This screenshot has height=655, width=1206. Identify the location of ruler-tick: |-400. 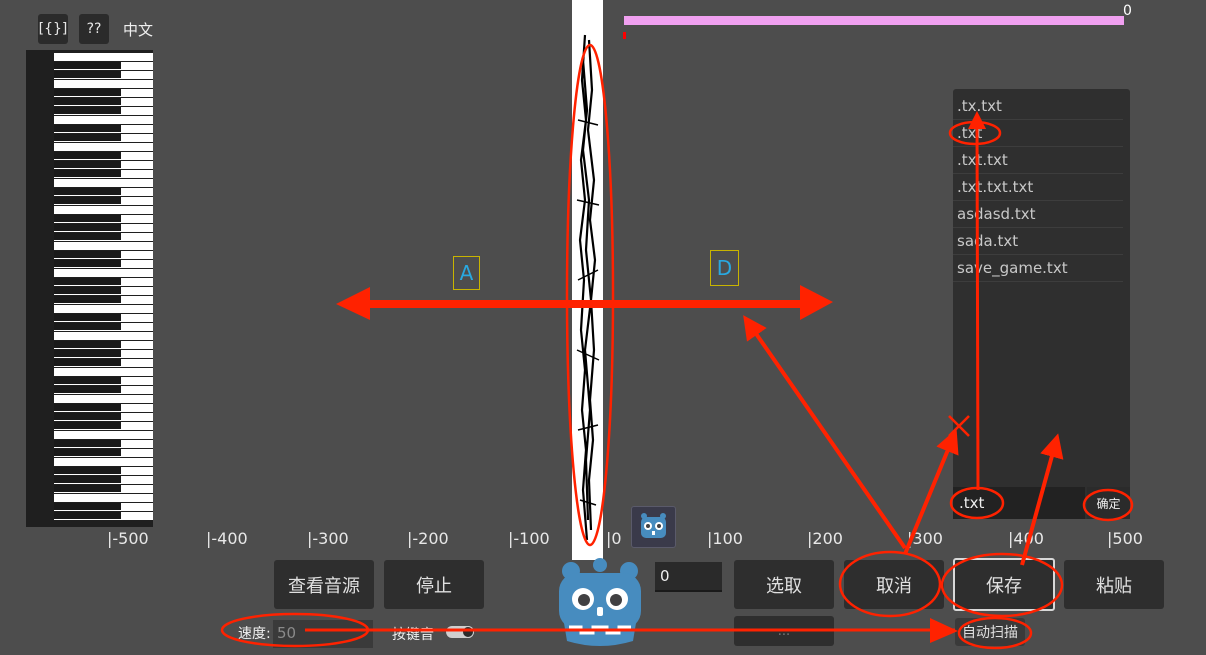
(227, 538).